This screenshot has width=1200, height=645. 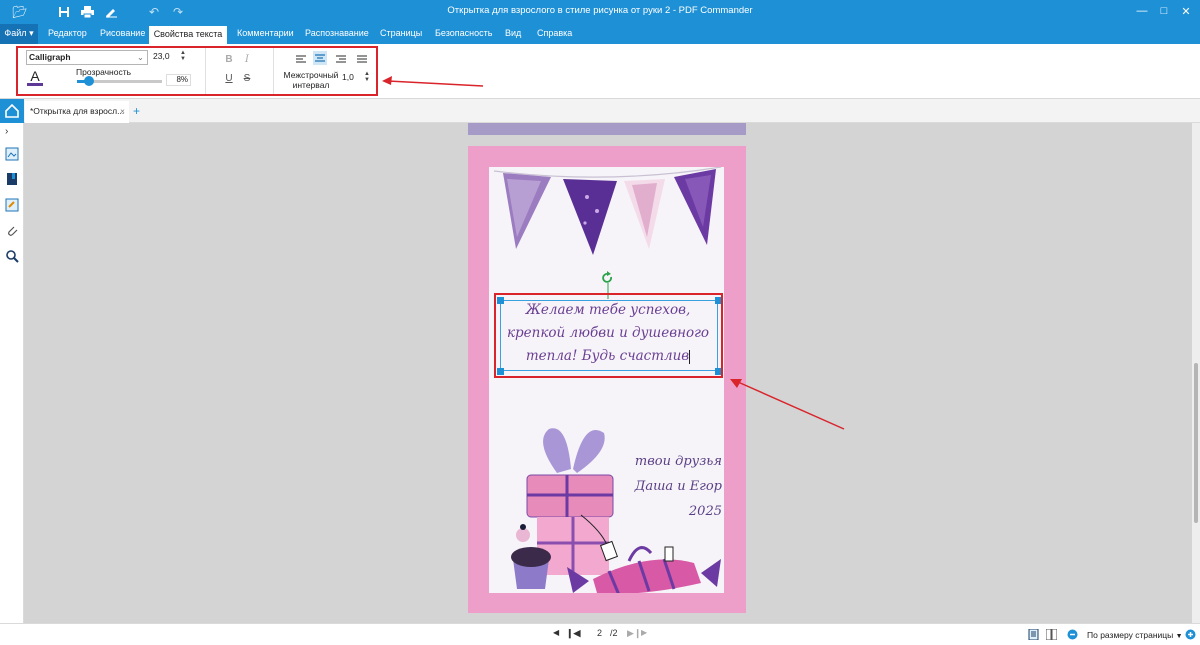 I want to click on tab-security: Безопасность, so click(x=463, y=34).